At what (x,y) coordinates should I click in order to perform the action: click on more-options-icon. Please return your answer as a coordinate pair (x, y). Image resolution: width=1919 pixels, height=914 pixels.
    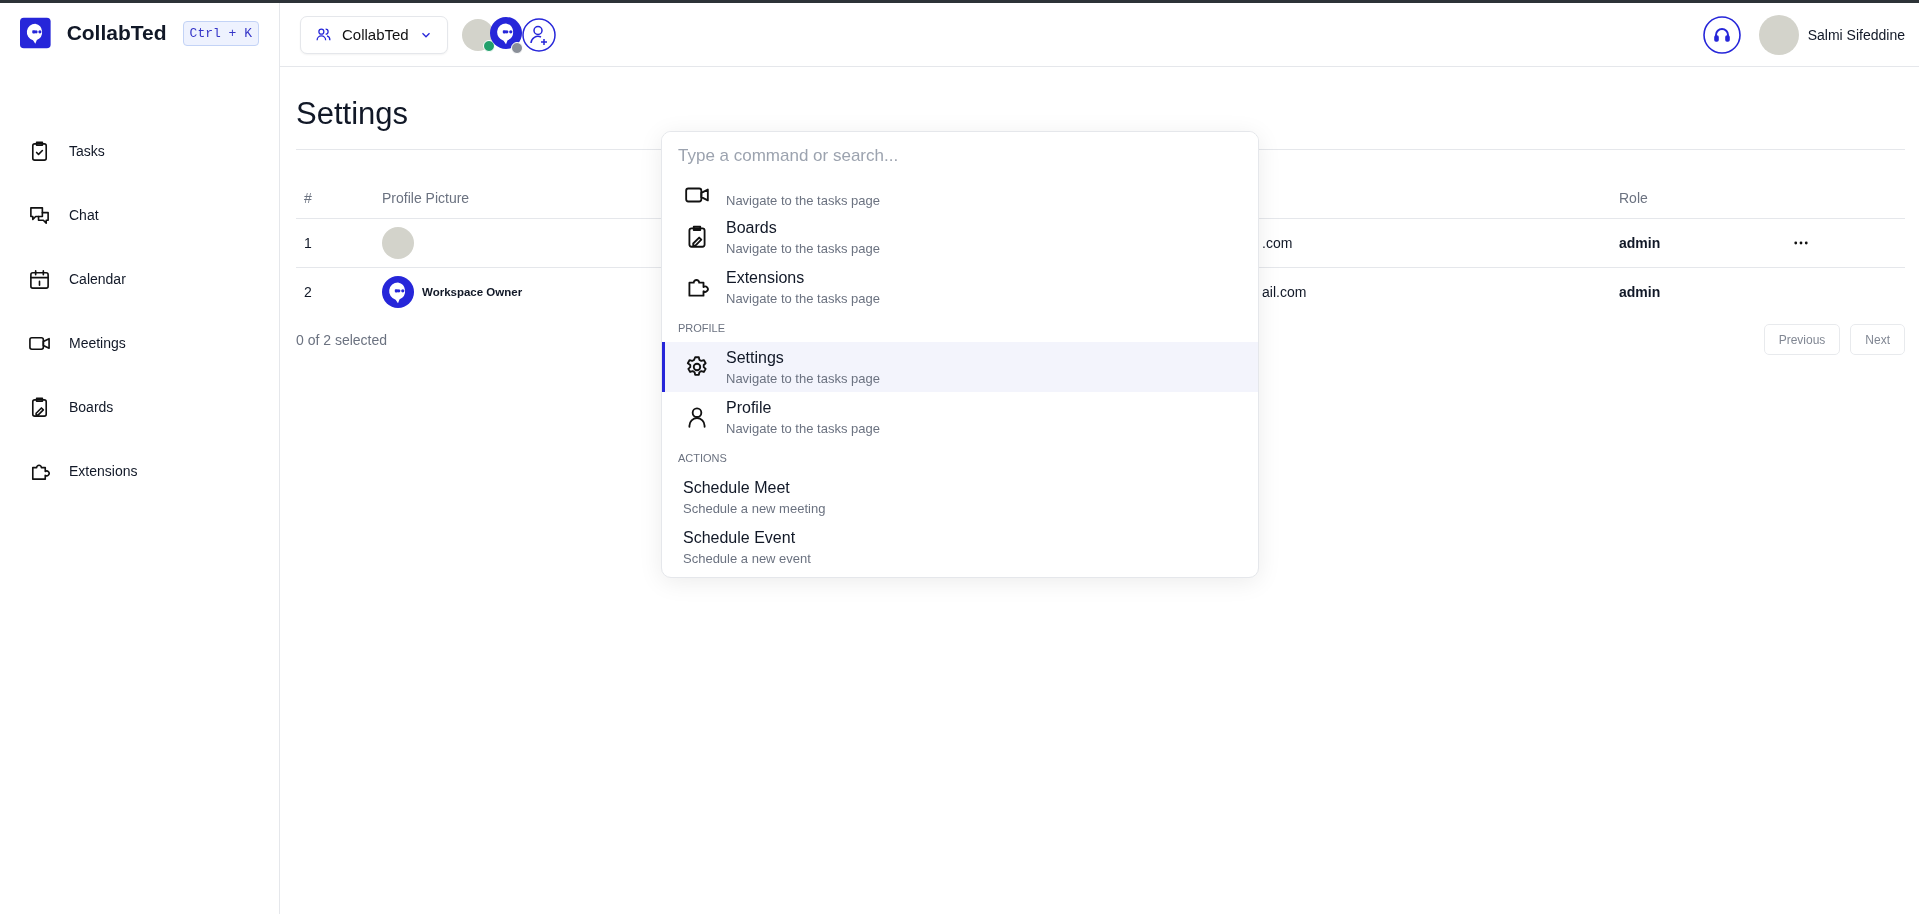
    Looking at the image, I should click on (1801, 243).